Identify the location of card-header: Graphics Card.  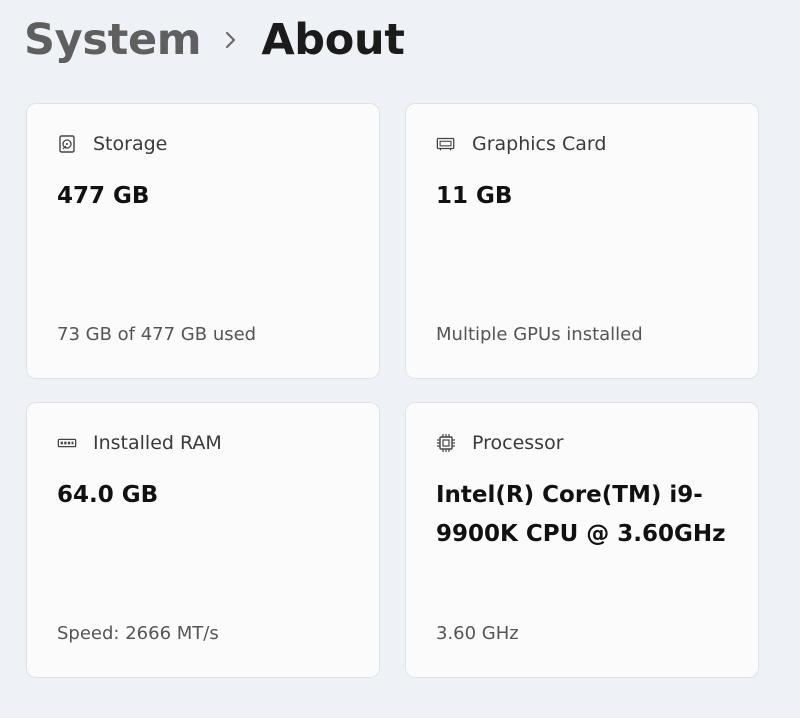
(521, 144).